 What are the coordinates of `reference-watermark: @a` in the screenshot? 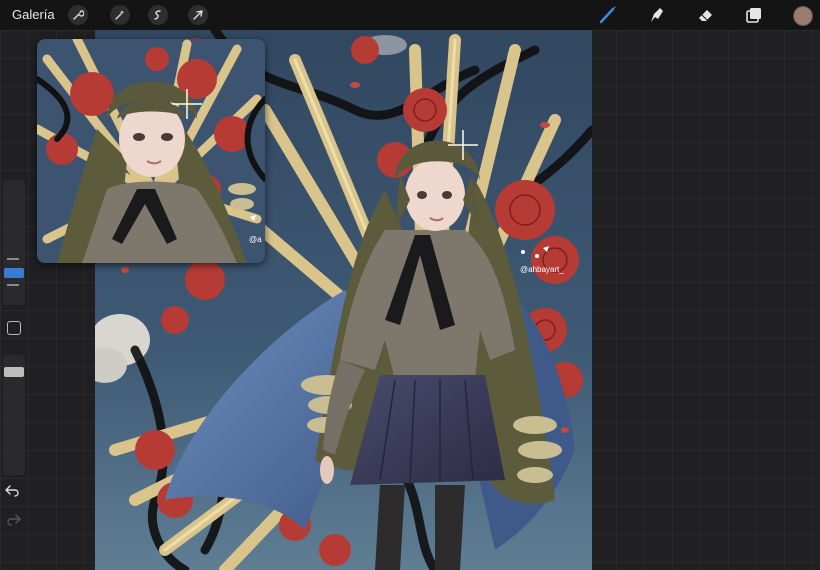 It's located at (255, 239).